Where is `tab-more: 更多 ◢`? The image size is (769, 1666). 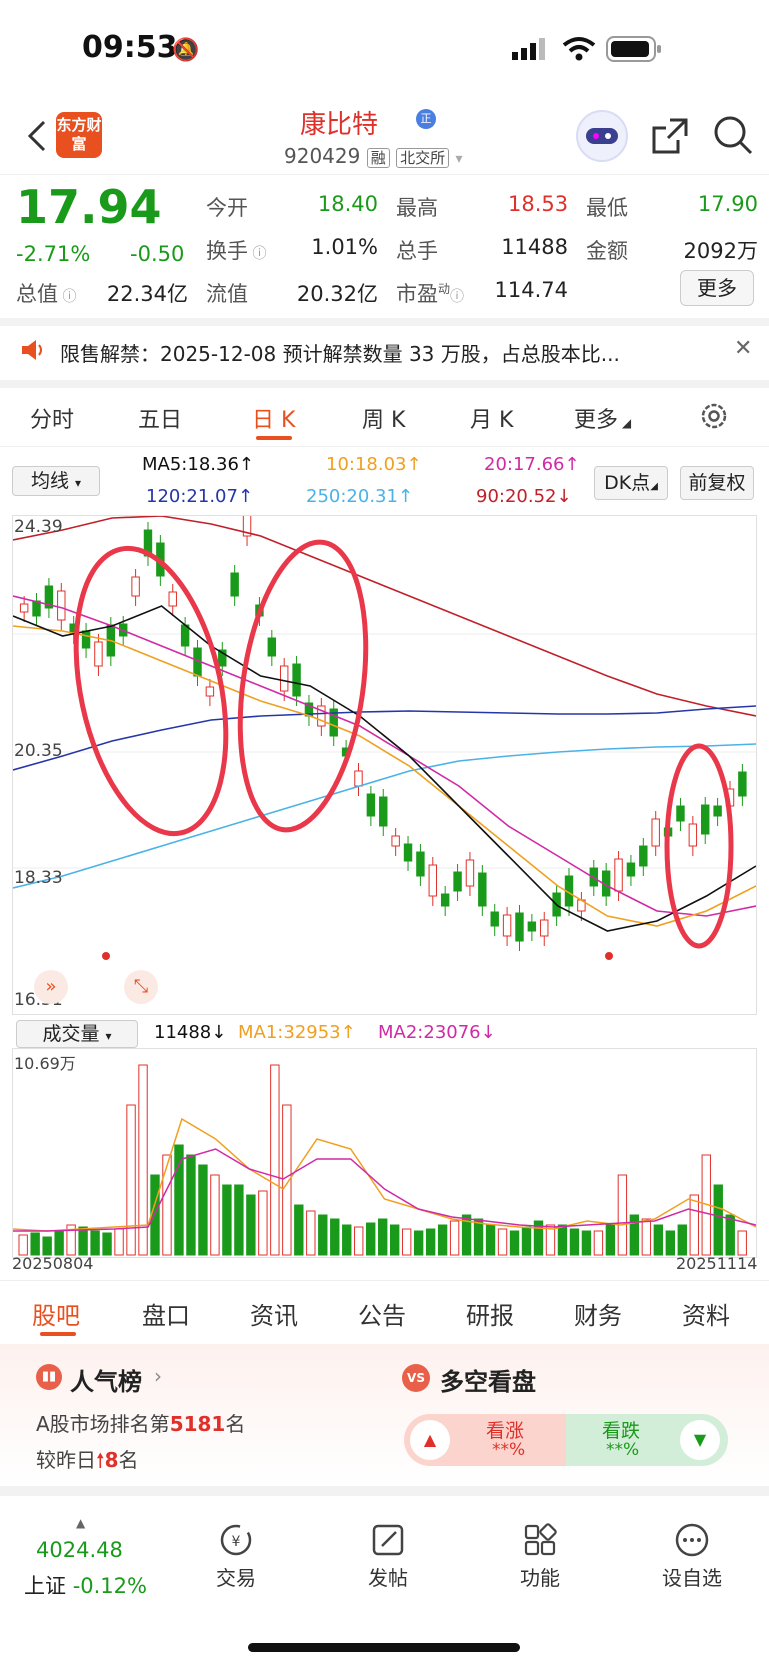 tab-more: 更多 ◢ is located at coordinates (602, 418).